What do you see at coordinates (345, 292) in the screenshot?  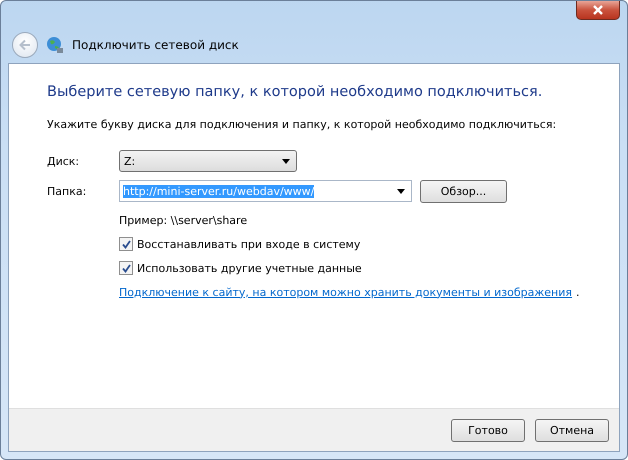 I see `website-link: Подключение к сайту, на котором можно хранить документы и изображения` at bounding box center [345, 292].